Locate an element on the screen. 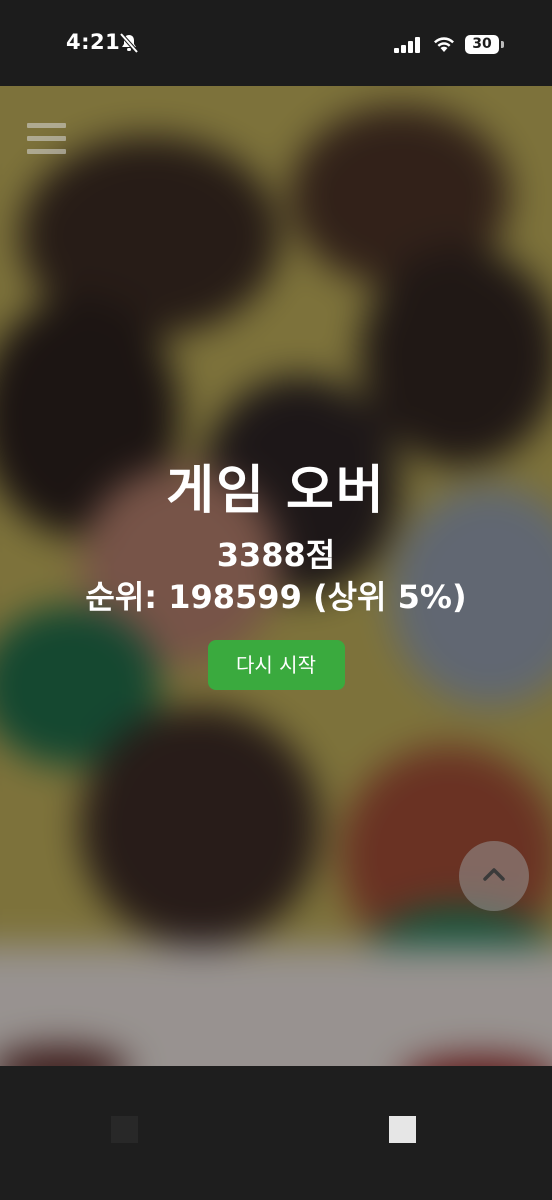 Image resolution: width=552 pixels, height=1200 pixels. signal-icon is located at coordinates (407, 45).